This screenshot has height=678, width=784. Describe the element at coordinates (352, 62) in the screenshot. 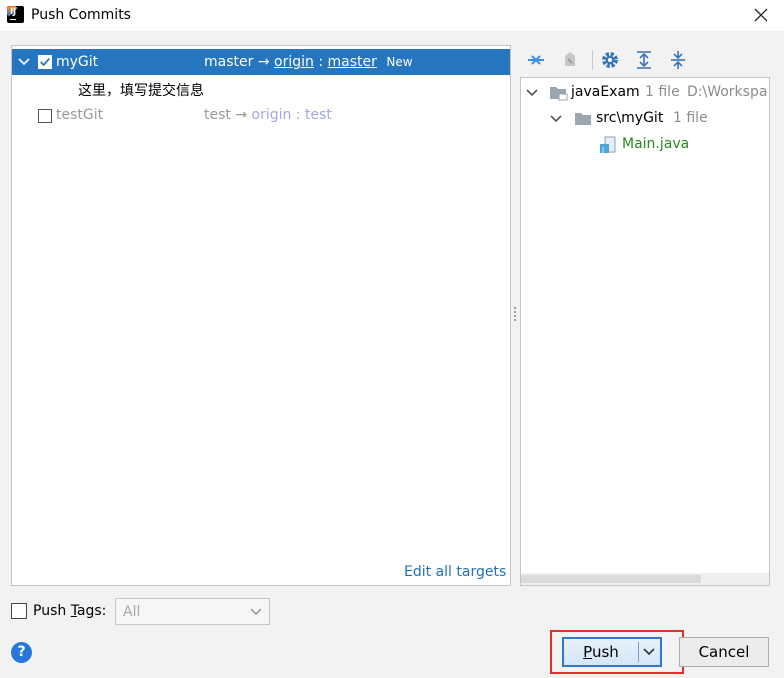

I see `target-branch-link: master` at that location.